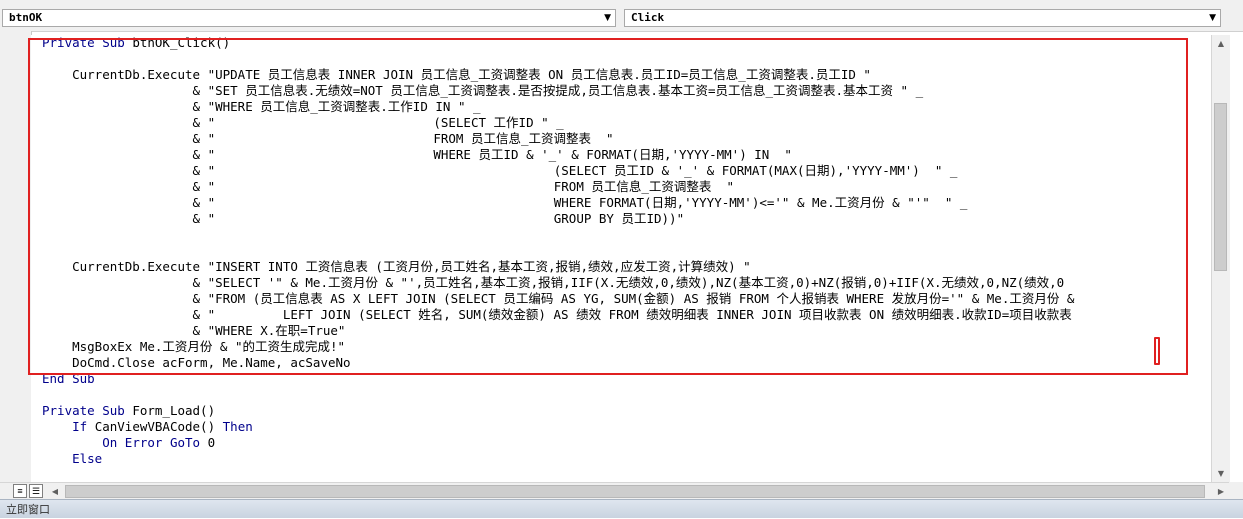 The width and height of the screenshot is (1243, 519). What do you see at coordinates (558, 107) in the screenshot?
I see `code-line: & "WHERE 员工信息_工资调整表.工作ID IN " _` at bounding box center [558, 107].